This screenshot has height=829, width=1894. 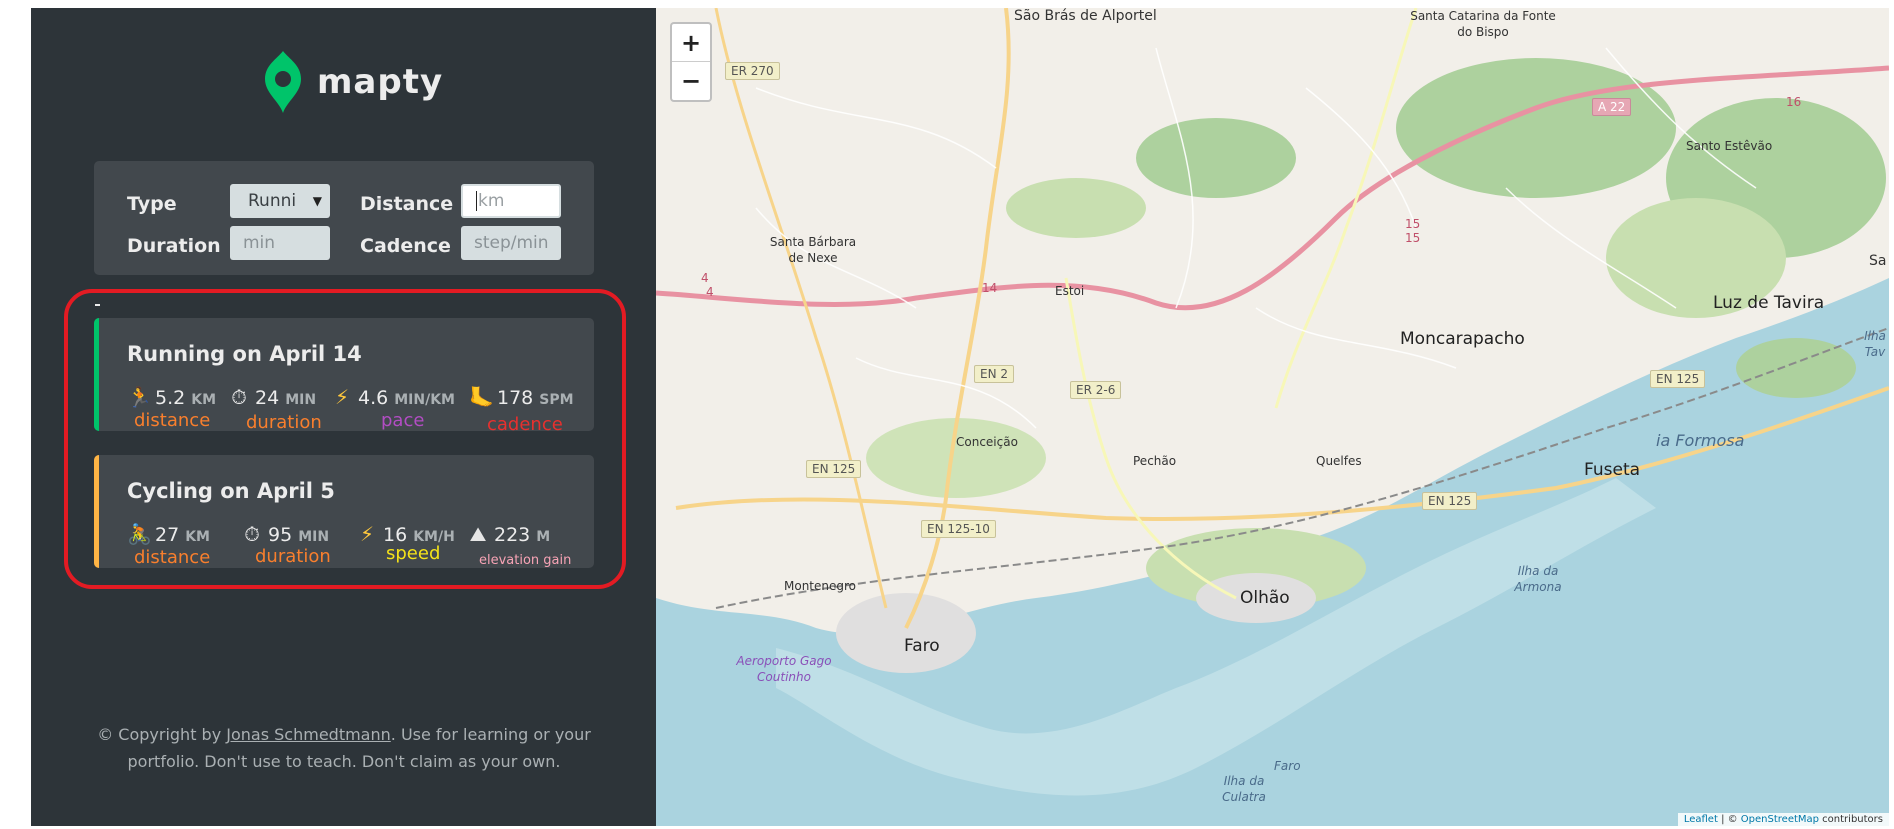 I want to click on workout-detail-duration: ⏱ 95 MIN, so click(x=284, y=534).